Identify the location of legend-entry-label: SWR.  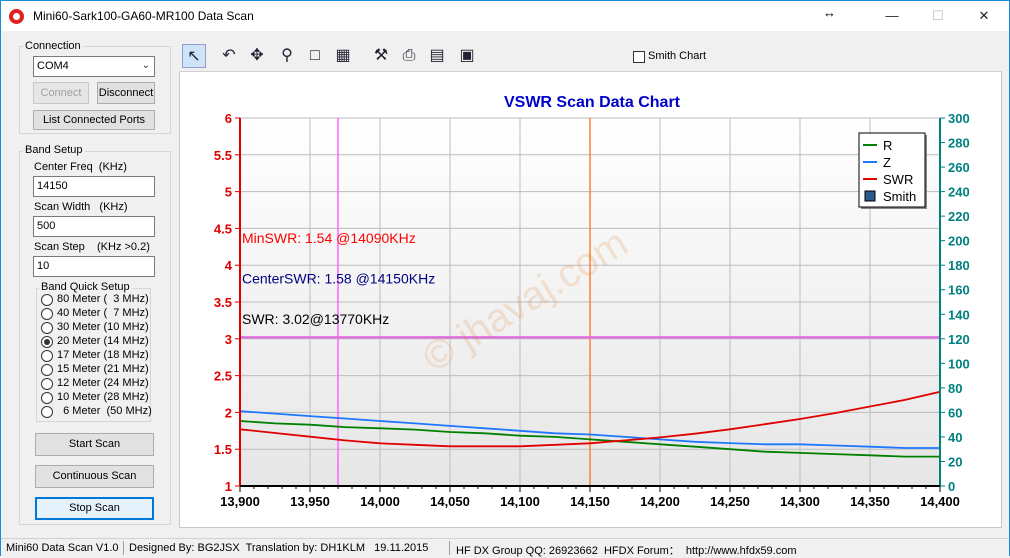
(898, 179).